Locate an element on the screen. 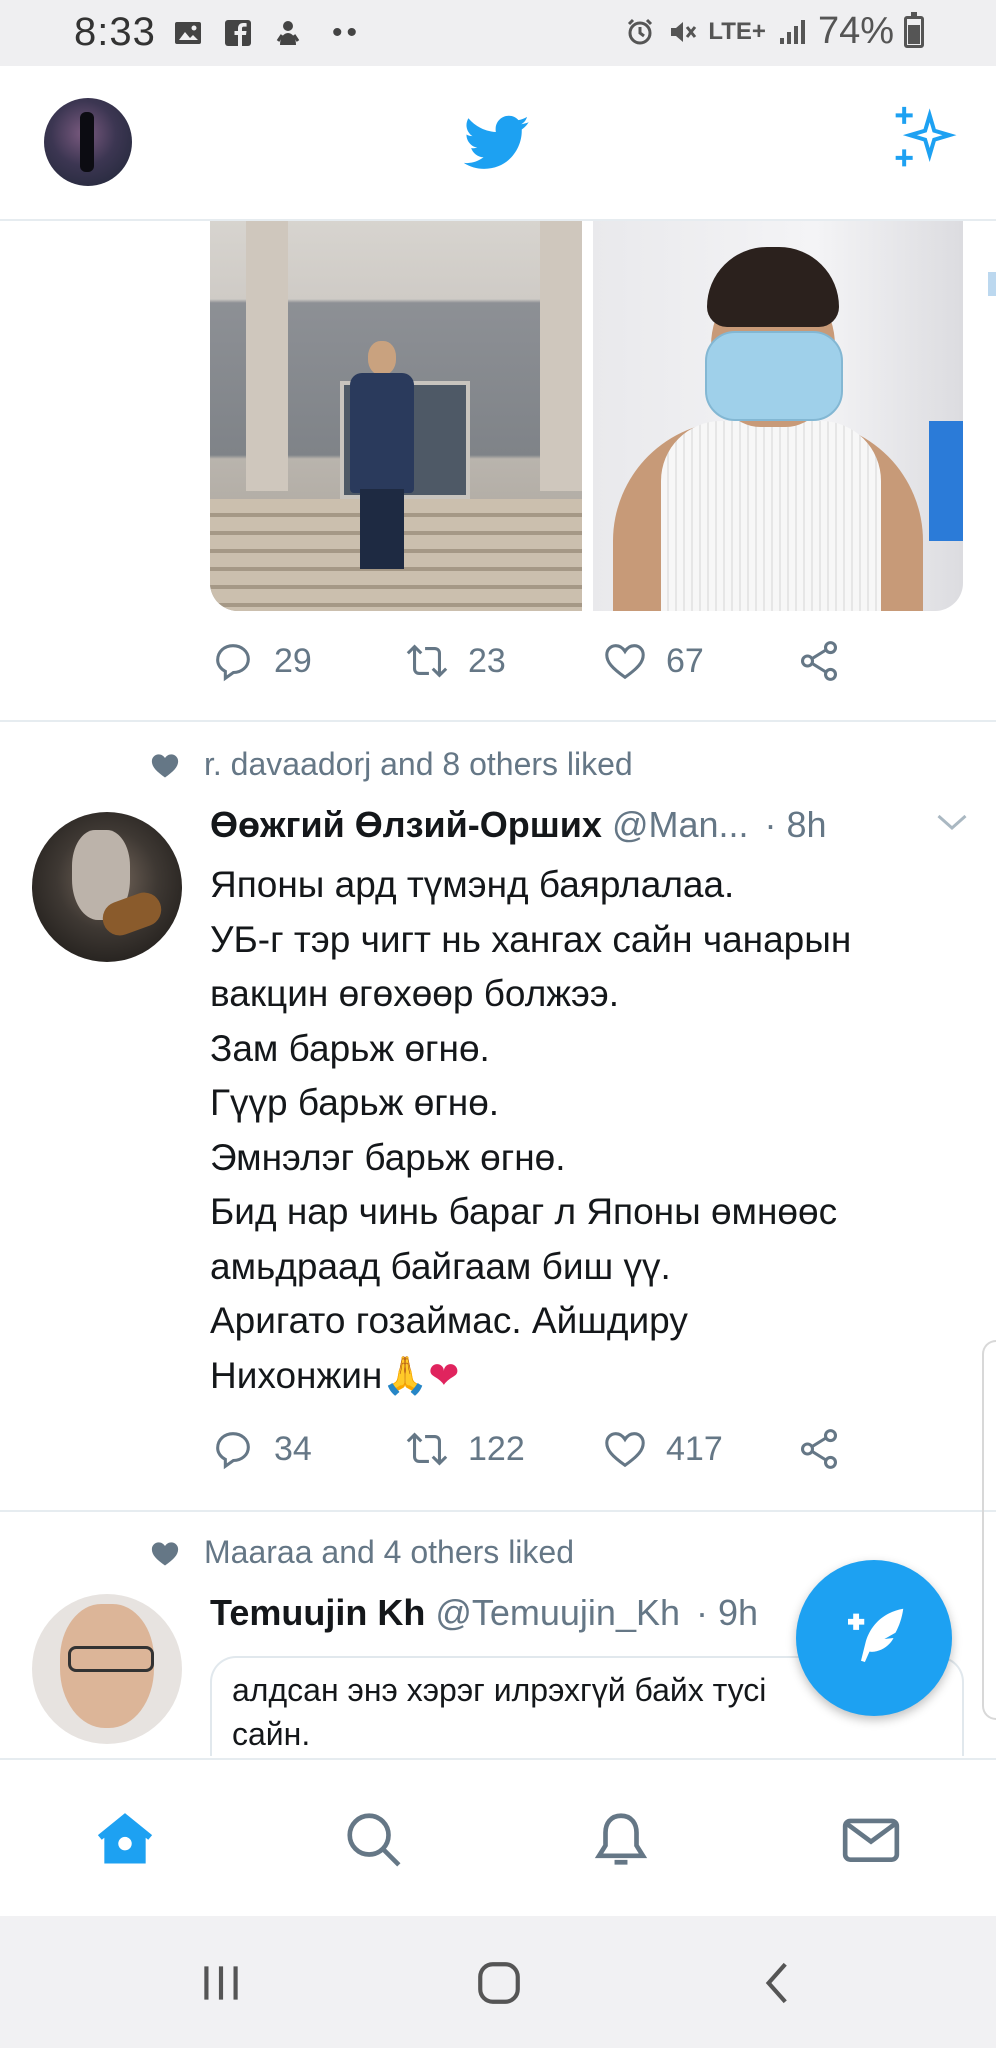 This screenshot has width=996, height=2048. nav-messages is located at coordinates (871, 1839).